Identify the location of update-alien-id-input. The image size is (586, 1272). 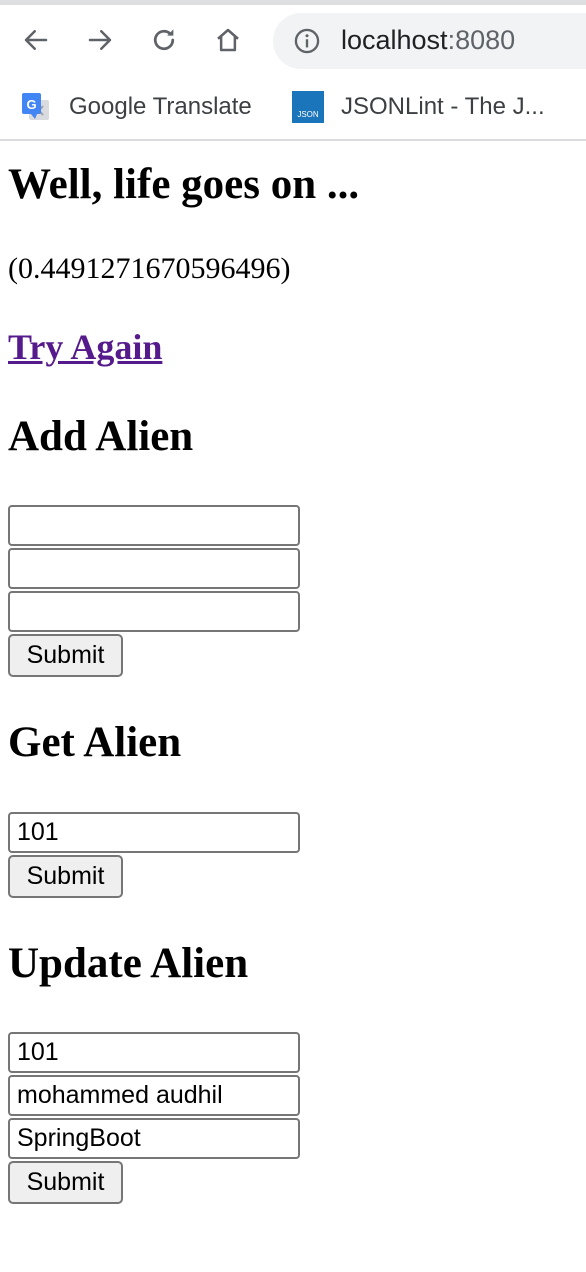
(154, 1052).